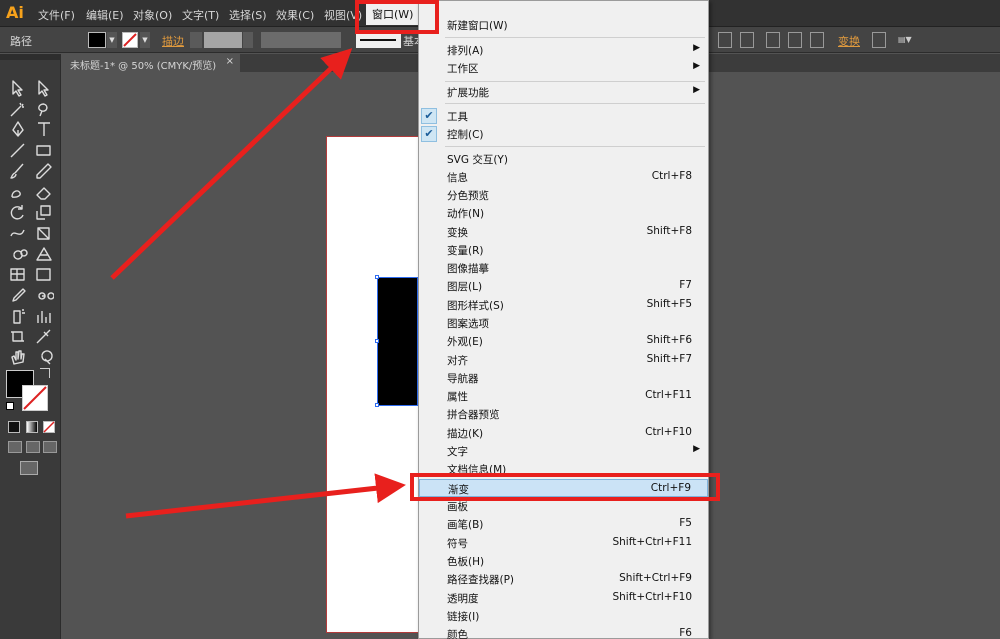  What do you see at coordinates (747, 40) in the screenshot?
I see `align-center-icon` at bounding box center [747, 40].